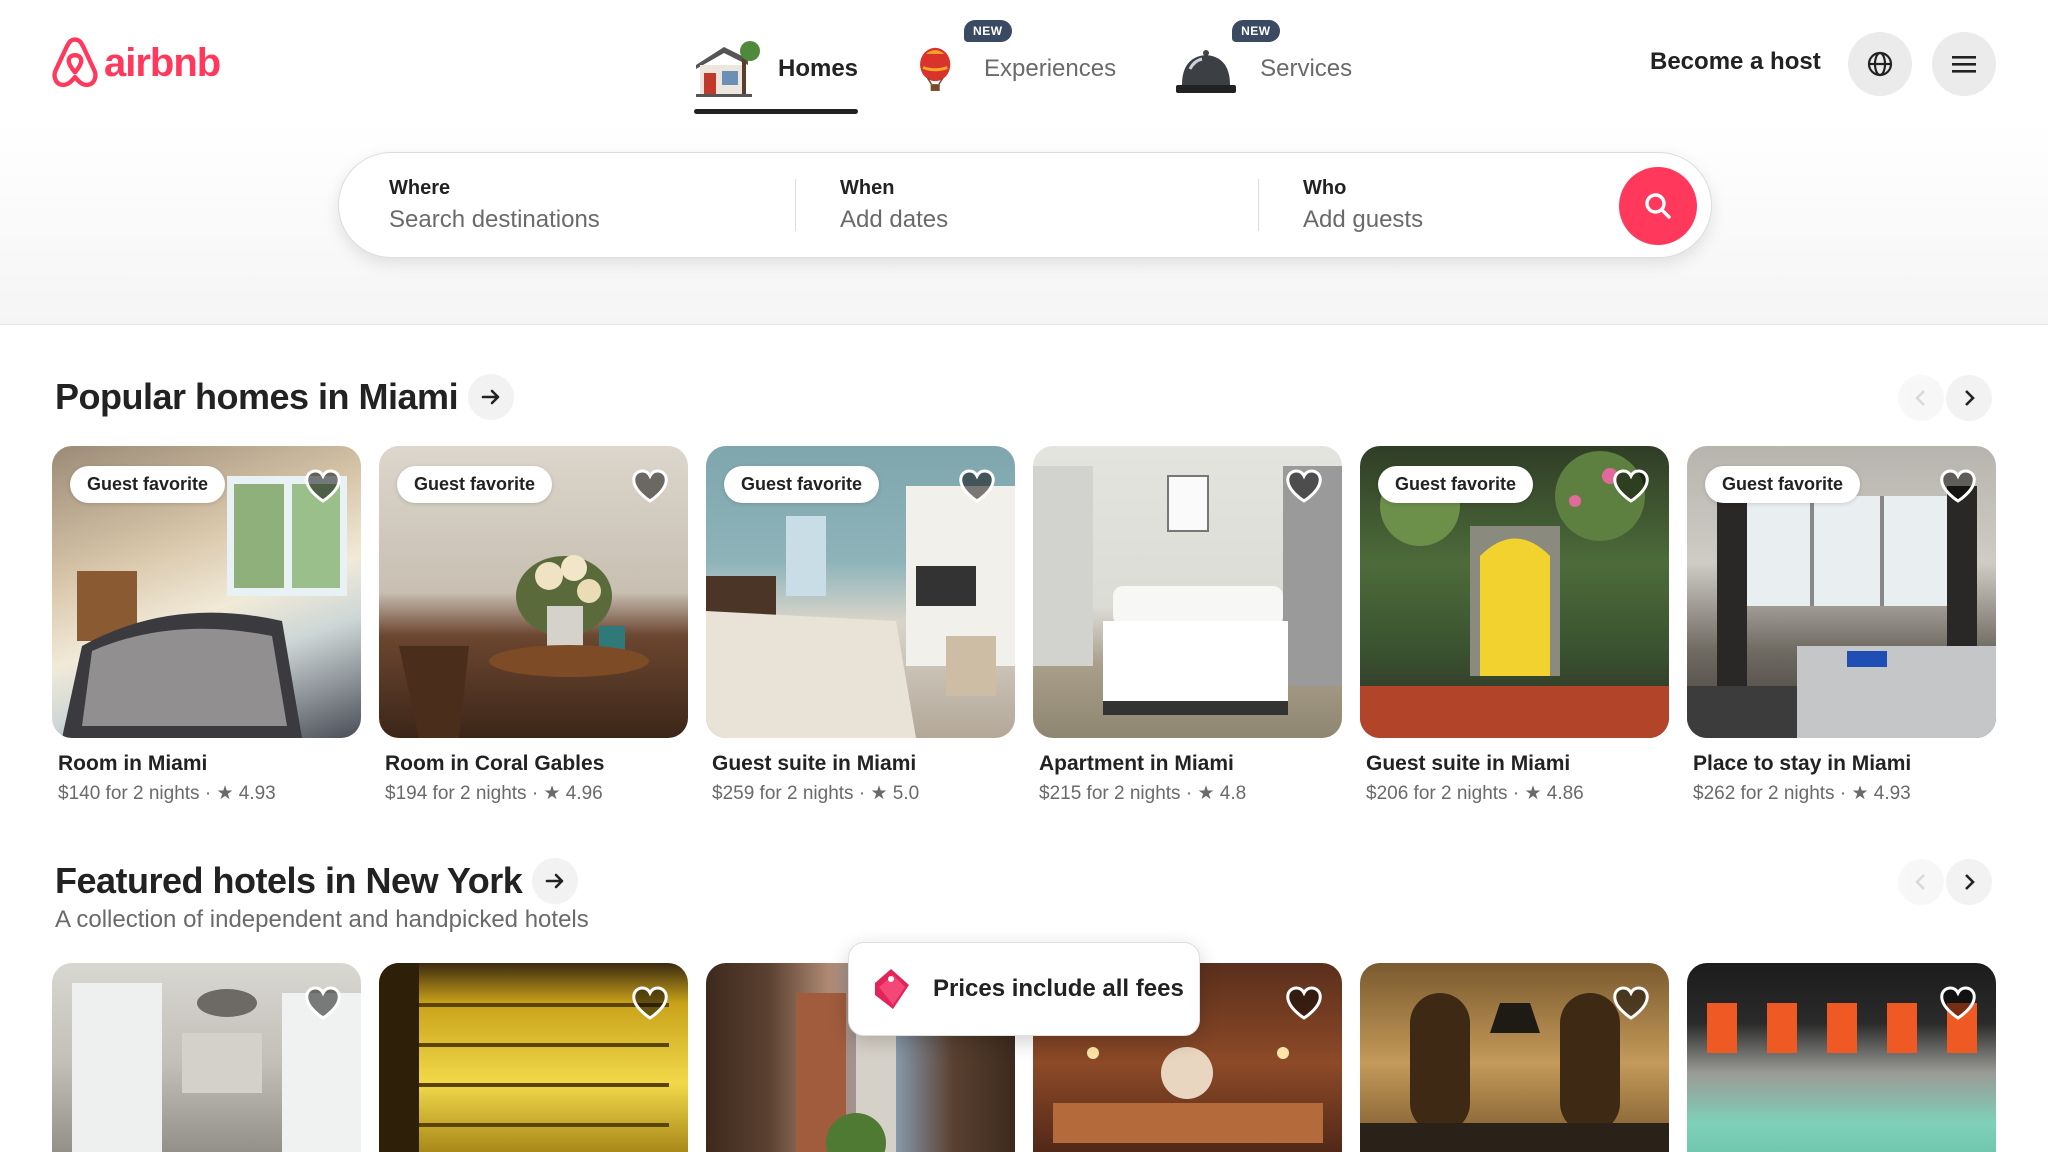  What do you see at coordinates (1437, 793) in the screenshot?
I see `listing-price: $206 for 2 nights` at bounding box center [1437, 793].